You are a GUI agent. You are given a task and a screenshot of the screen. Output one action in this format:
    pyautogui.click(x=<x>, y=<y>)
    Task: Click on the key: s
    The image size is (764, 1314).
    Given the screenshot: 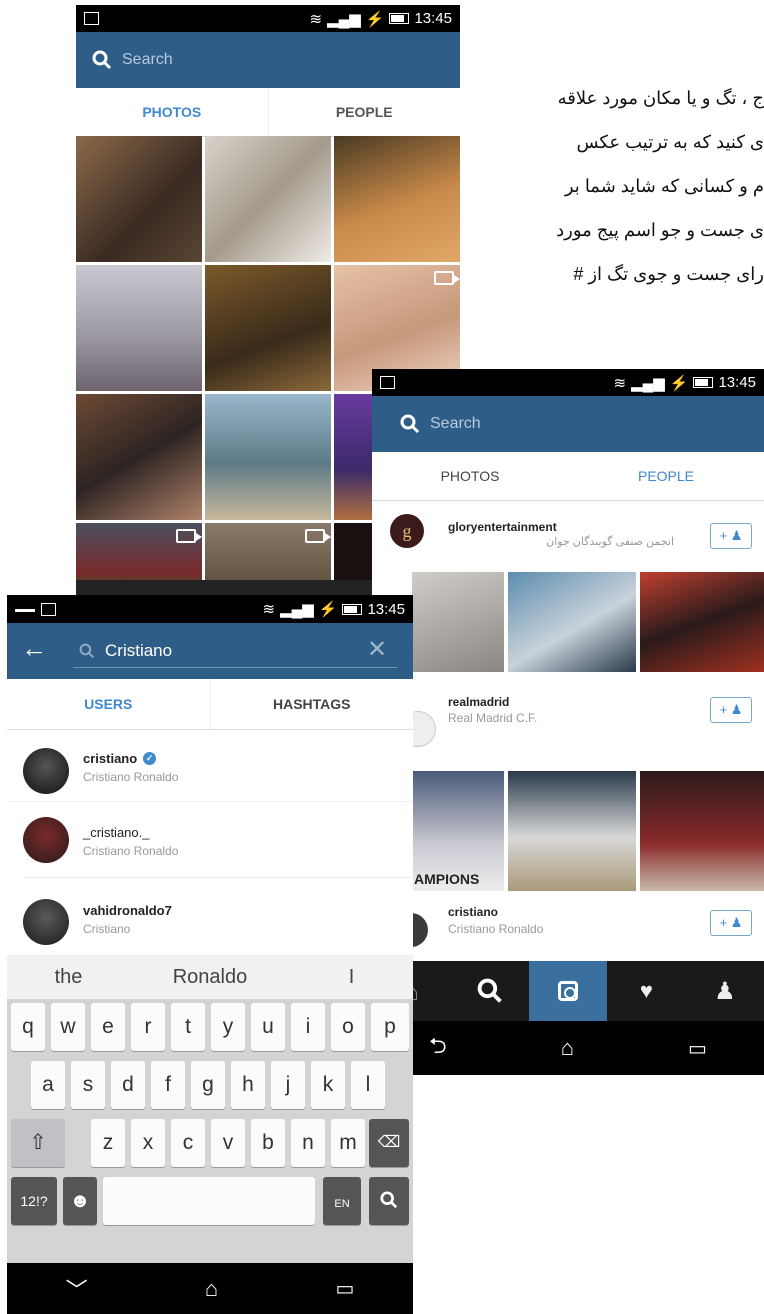 What is the action you would take?
    pyautogui.click(x=88, y=1085)
    